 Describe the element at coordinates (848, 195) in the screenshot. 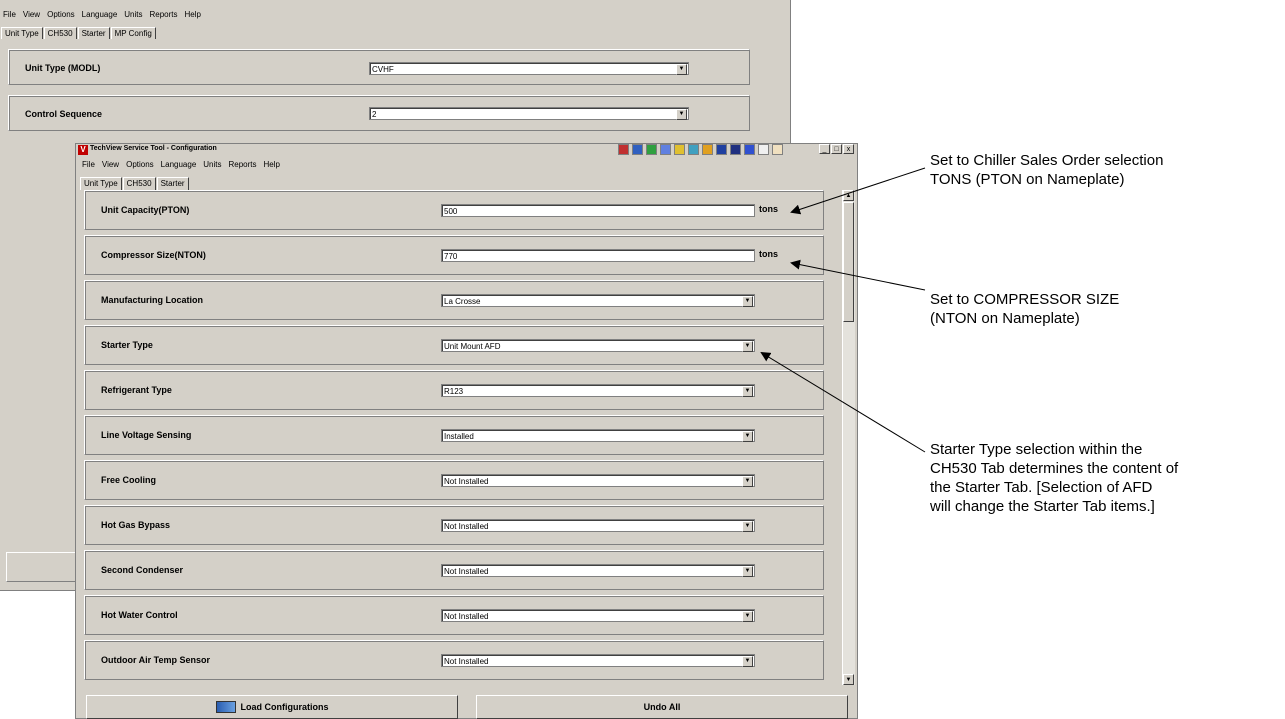

I see `scroll-up-icon: ▲` at that location.